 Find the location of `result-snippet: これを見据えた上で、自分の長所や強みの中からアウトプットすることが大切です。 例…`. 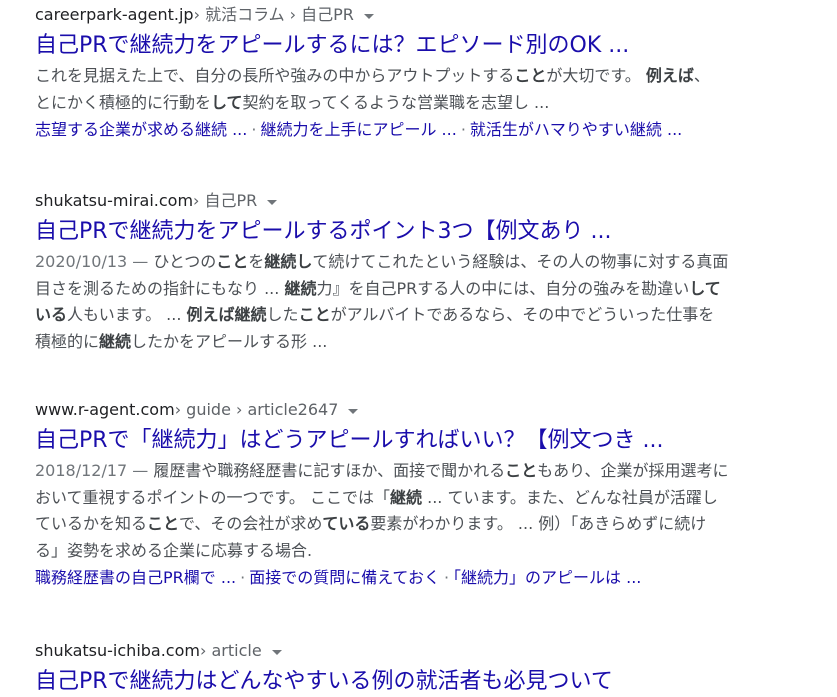

result-snippet: これを見据えた上で、自分の長所や強みの中からアウトプットすることが大切です。 例… is located at coordinates (372, 89).